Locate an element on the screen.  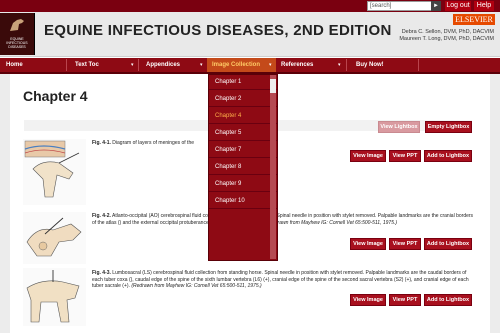
dropdown-scrollbar is located at coordinates (273, 167).